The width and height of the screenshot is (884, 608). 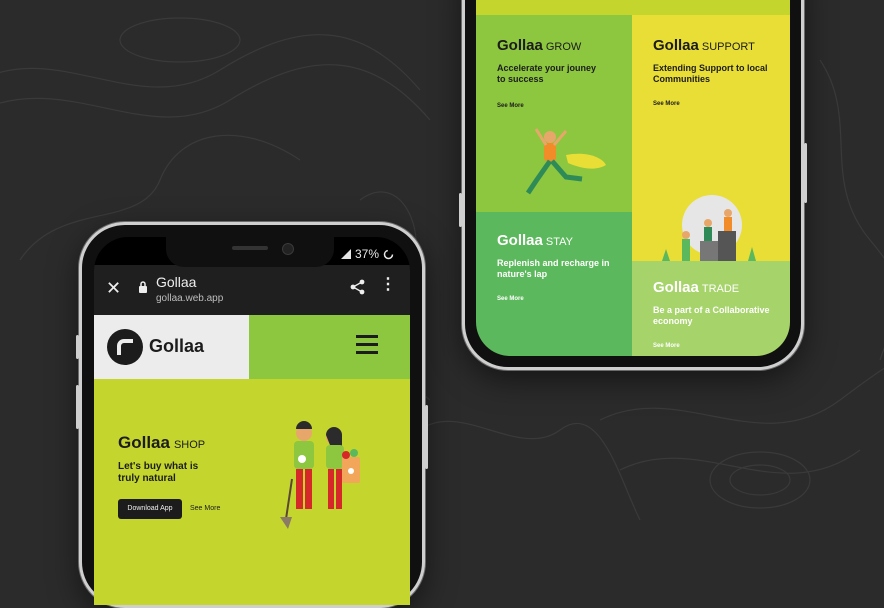 What do you see at coordinates (158, 472) in the screenshot?
I see `hero-tagline: Let's buy what is truly natural` at bounding box center [158, 472].